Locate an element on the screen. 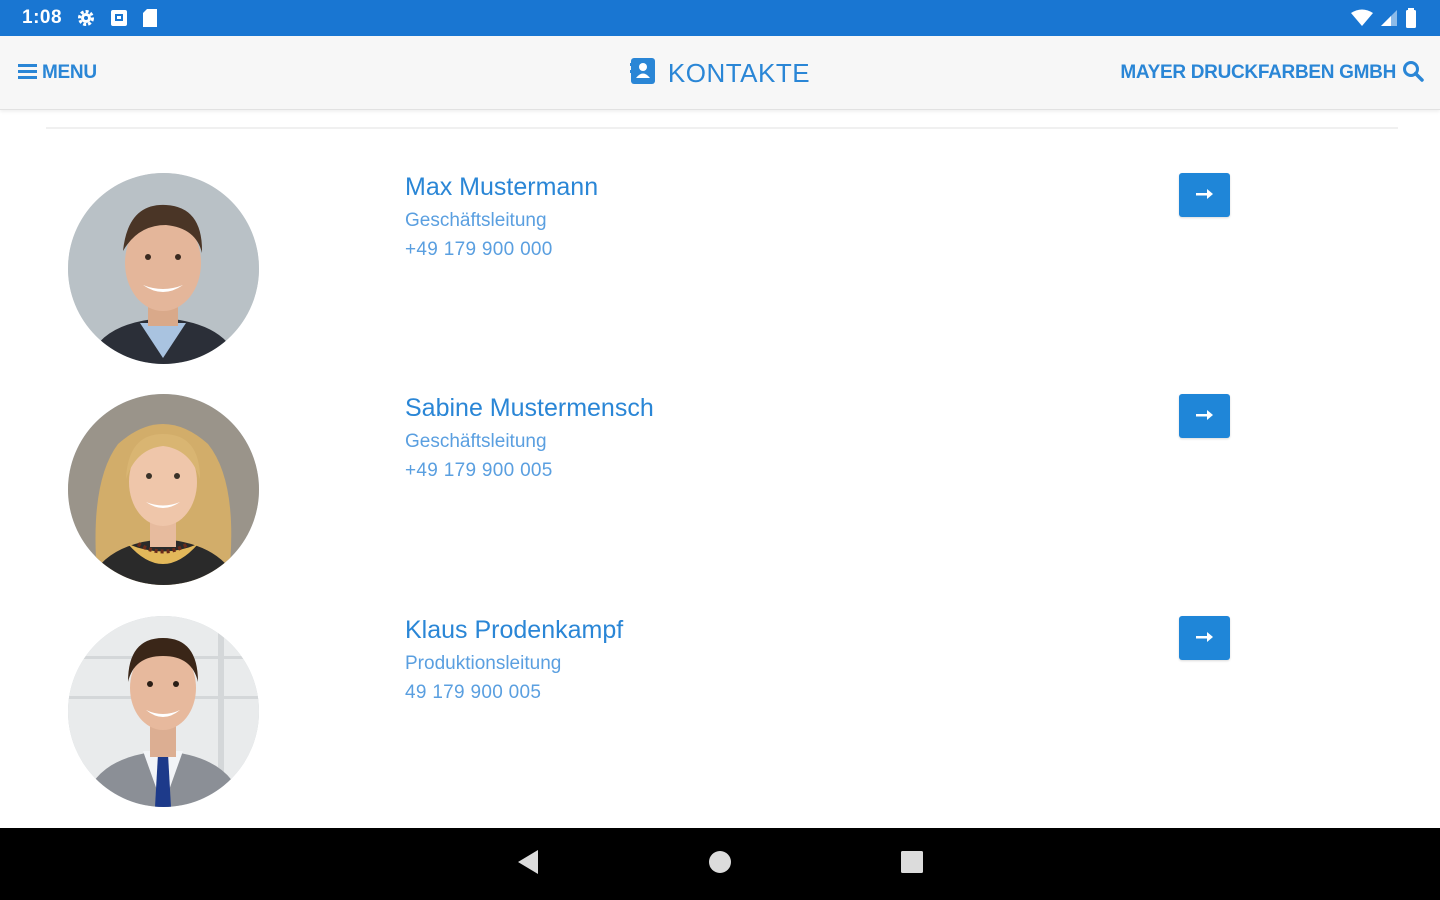 Image resolution: width=1440 pixels, height=900 pixels. divider is located at coordinates (722, 128).